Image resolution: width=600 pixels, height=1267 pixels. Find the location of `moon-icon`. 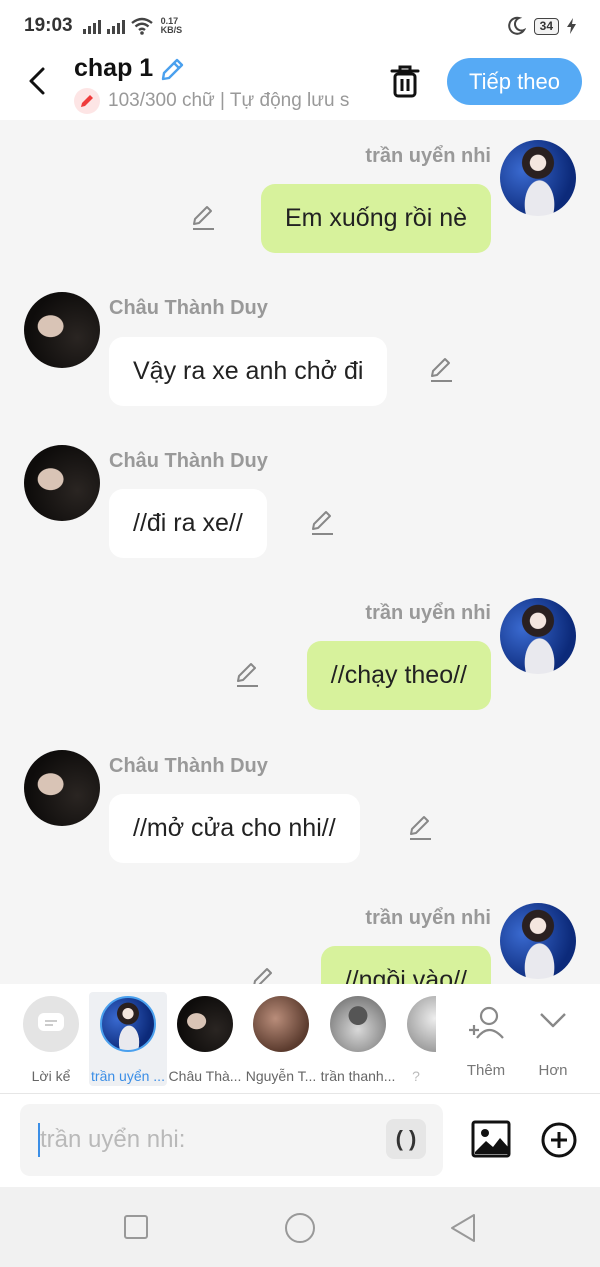

moon-icon is located at coordinates (516, 25).